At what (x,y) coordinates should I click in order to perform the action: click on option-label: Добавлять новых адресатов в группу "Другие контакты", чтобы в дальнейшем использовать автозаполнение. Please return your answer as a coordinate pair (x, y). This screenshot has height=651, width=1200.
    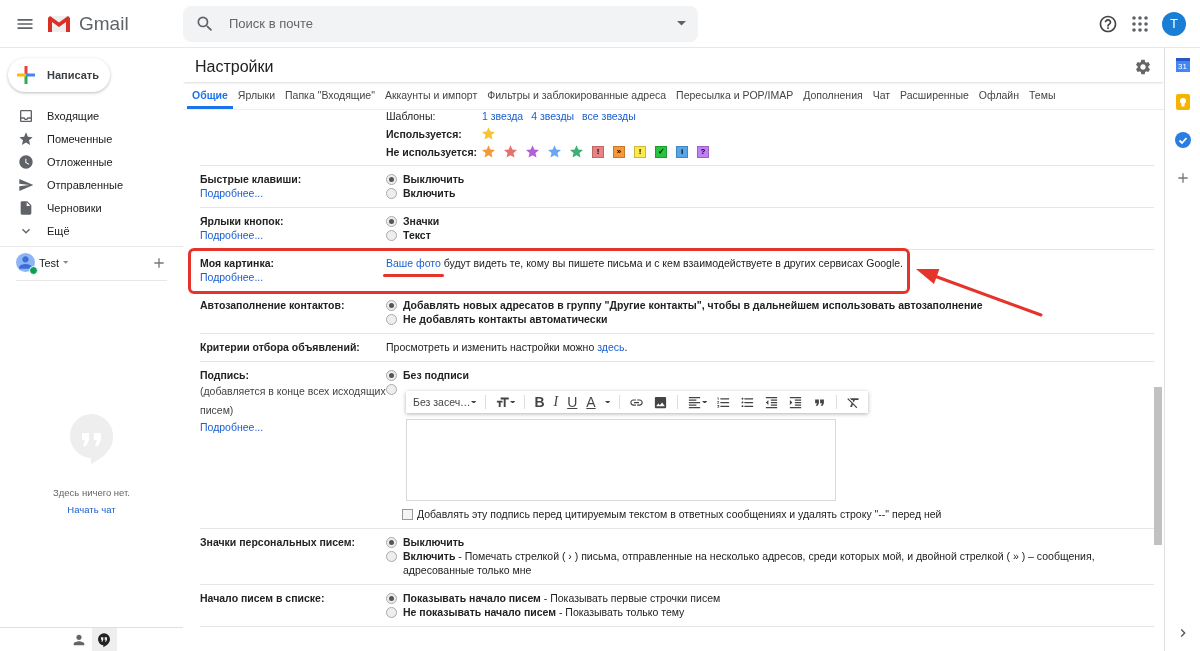
    Looking at the image, I should click on (693, 305).